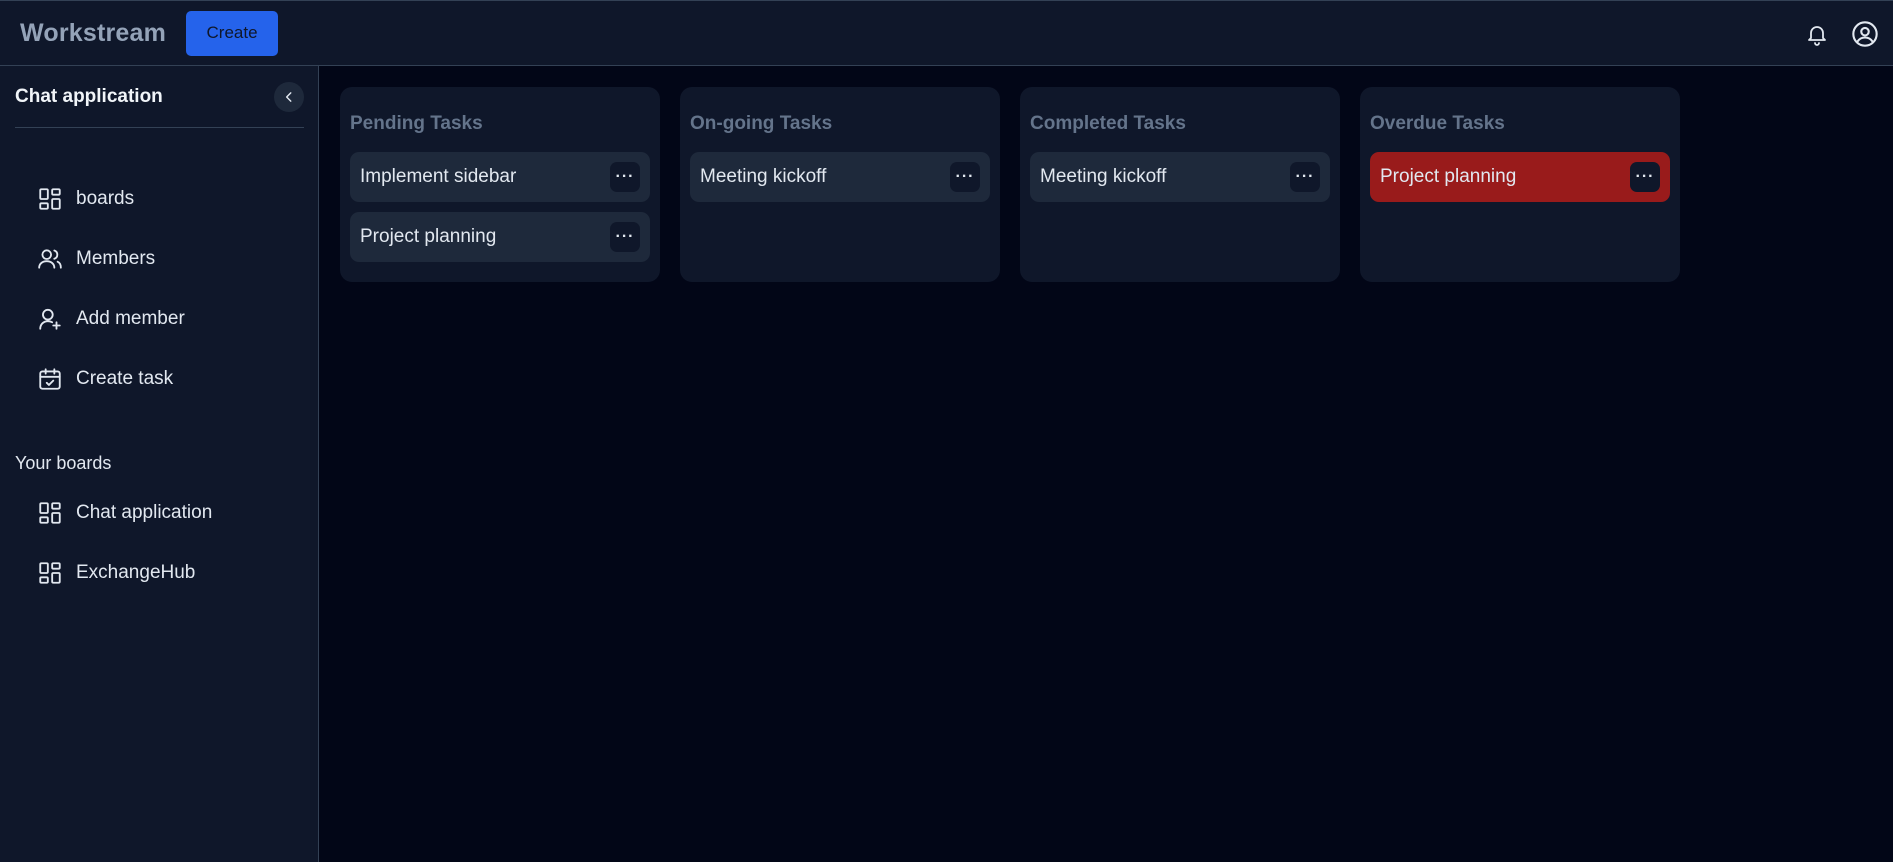 The height and width of the screenshot is (862, 1893). I want to click on users-icon, so click(50, 259).